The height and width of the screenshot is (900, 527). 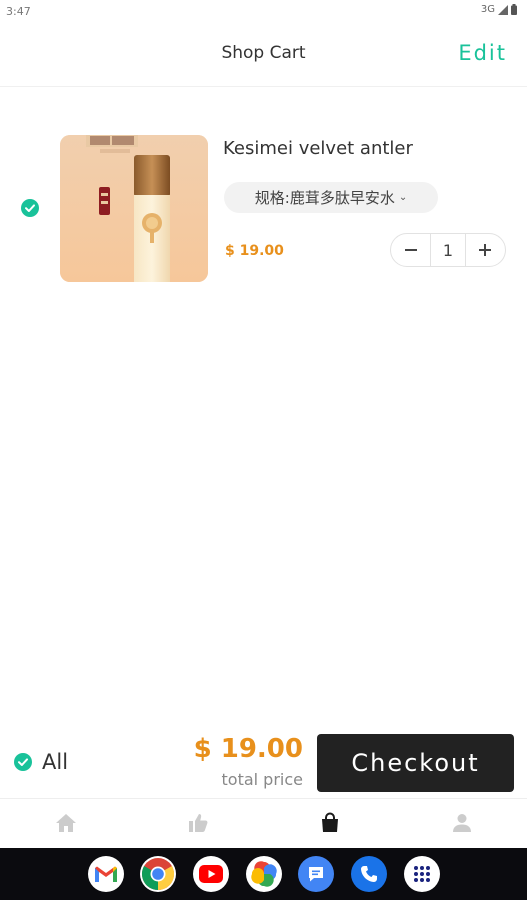 I want to click on app-drawer-icon, so click(x=422, y=874).